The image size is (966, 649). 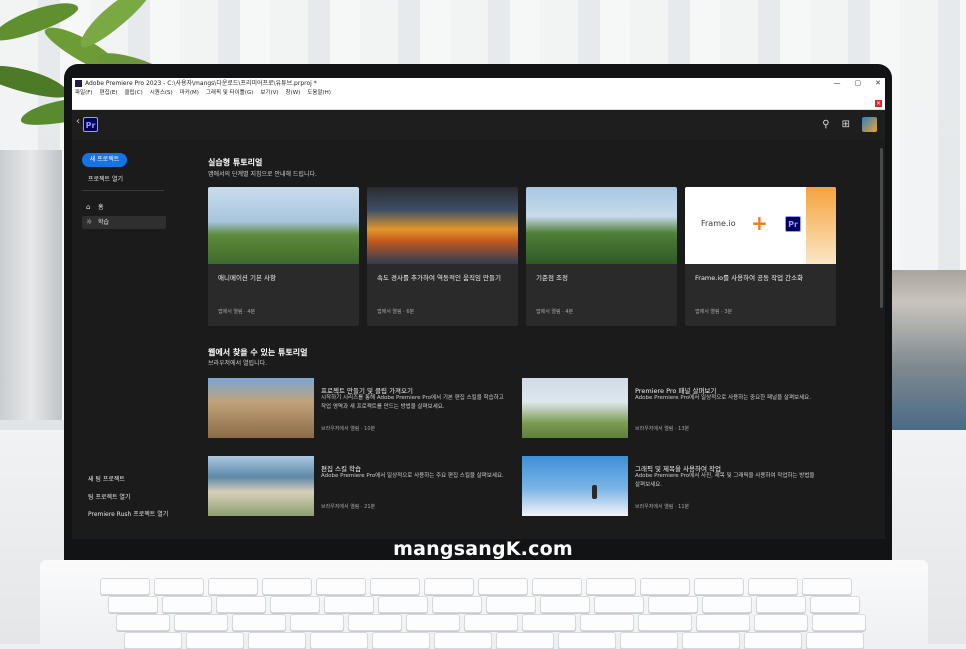 What do you see at coordinates (928, 350) in the screenshot?
I see `books-stack` at bounding box center [928, 350].